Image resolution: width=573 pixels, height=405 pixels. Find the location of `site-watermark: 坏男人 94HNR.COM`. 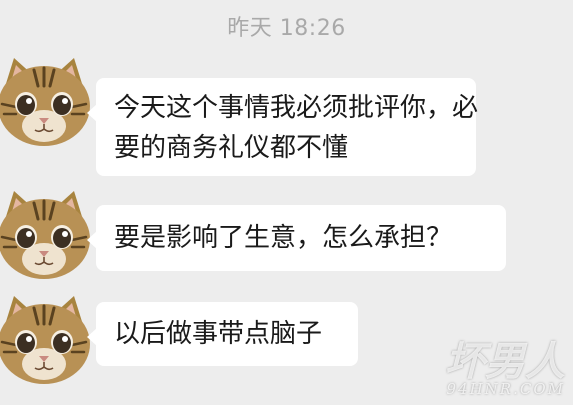

site-watermark: 坏男人 94HNR.COM is located at coordinates (505, 369).